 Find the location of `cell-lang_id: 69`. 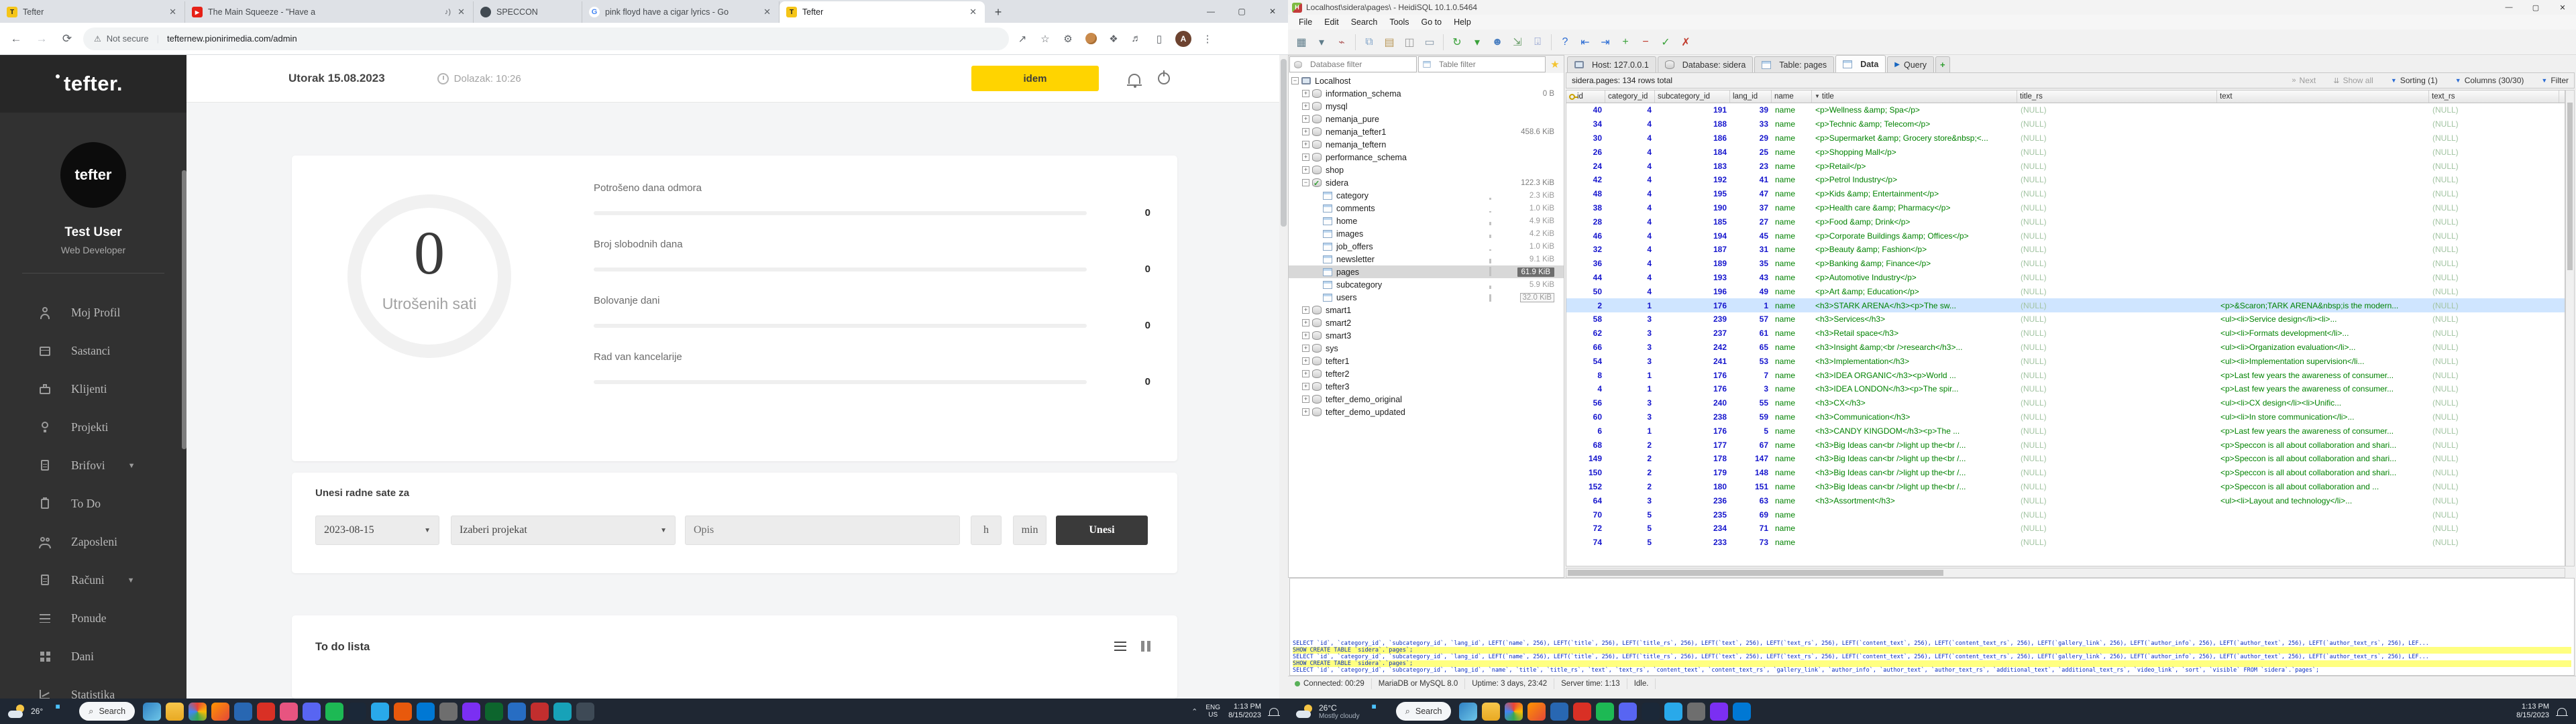

cell-lang_id: 69 is located at coordinates (1751, 514).